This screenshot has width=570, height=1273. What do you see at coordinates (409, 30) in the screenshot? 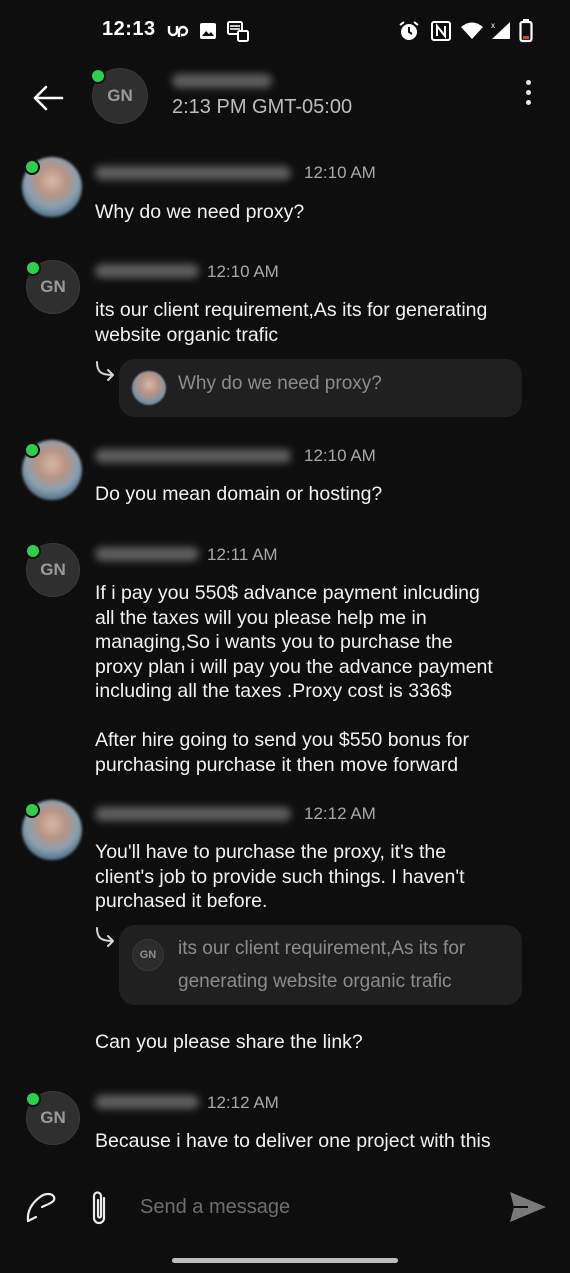
I see `alarm-icon` at bounding box center [409, 30].